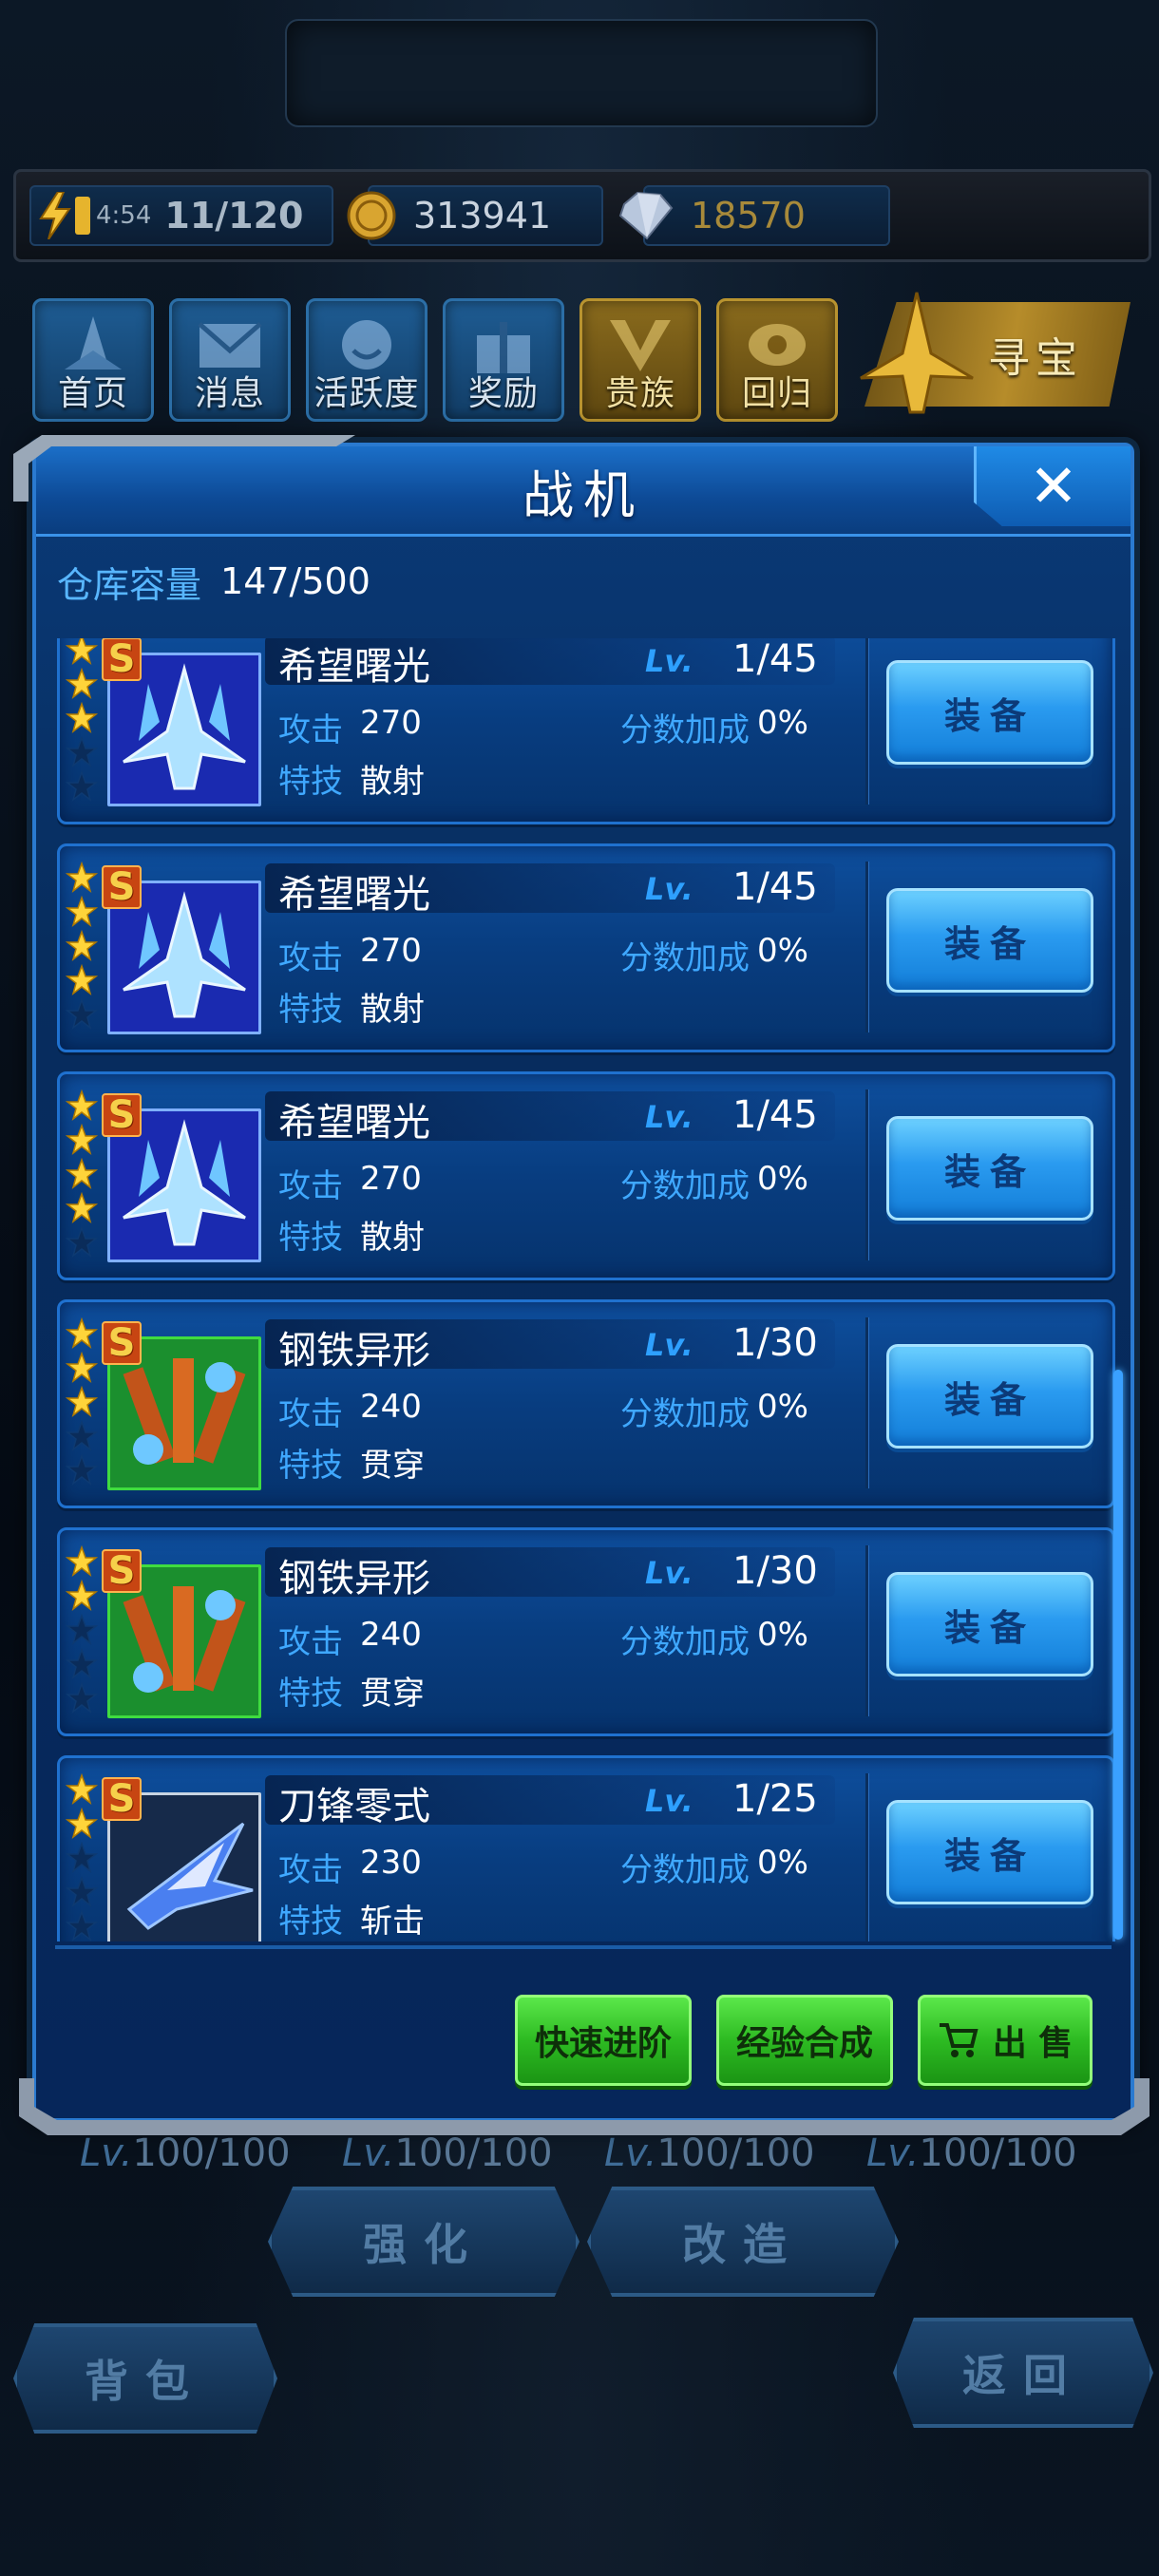 This screenshot has width=1159, height=2576. Describe the element at coordinates (185, 2153) in the screenshot. I see `slot-level-1: Lv.100/100` at that location.